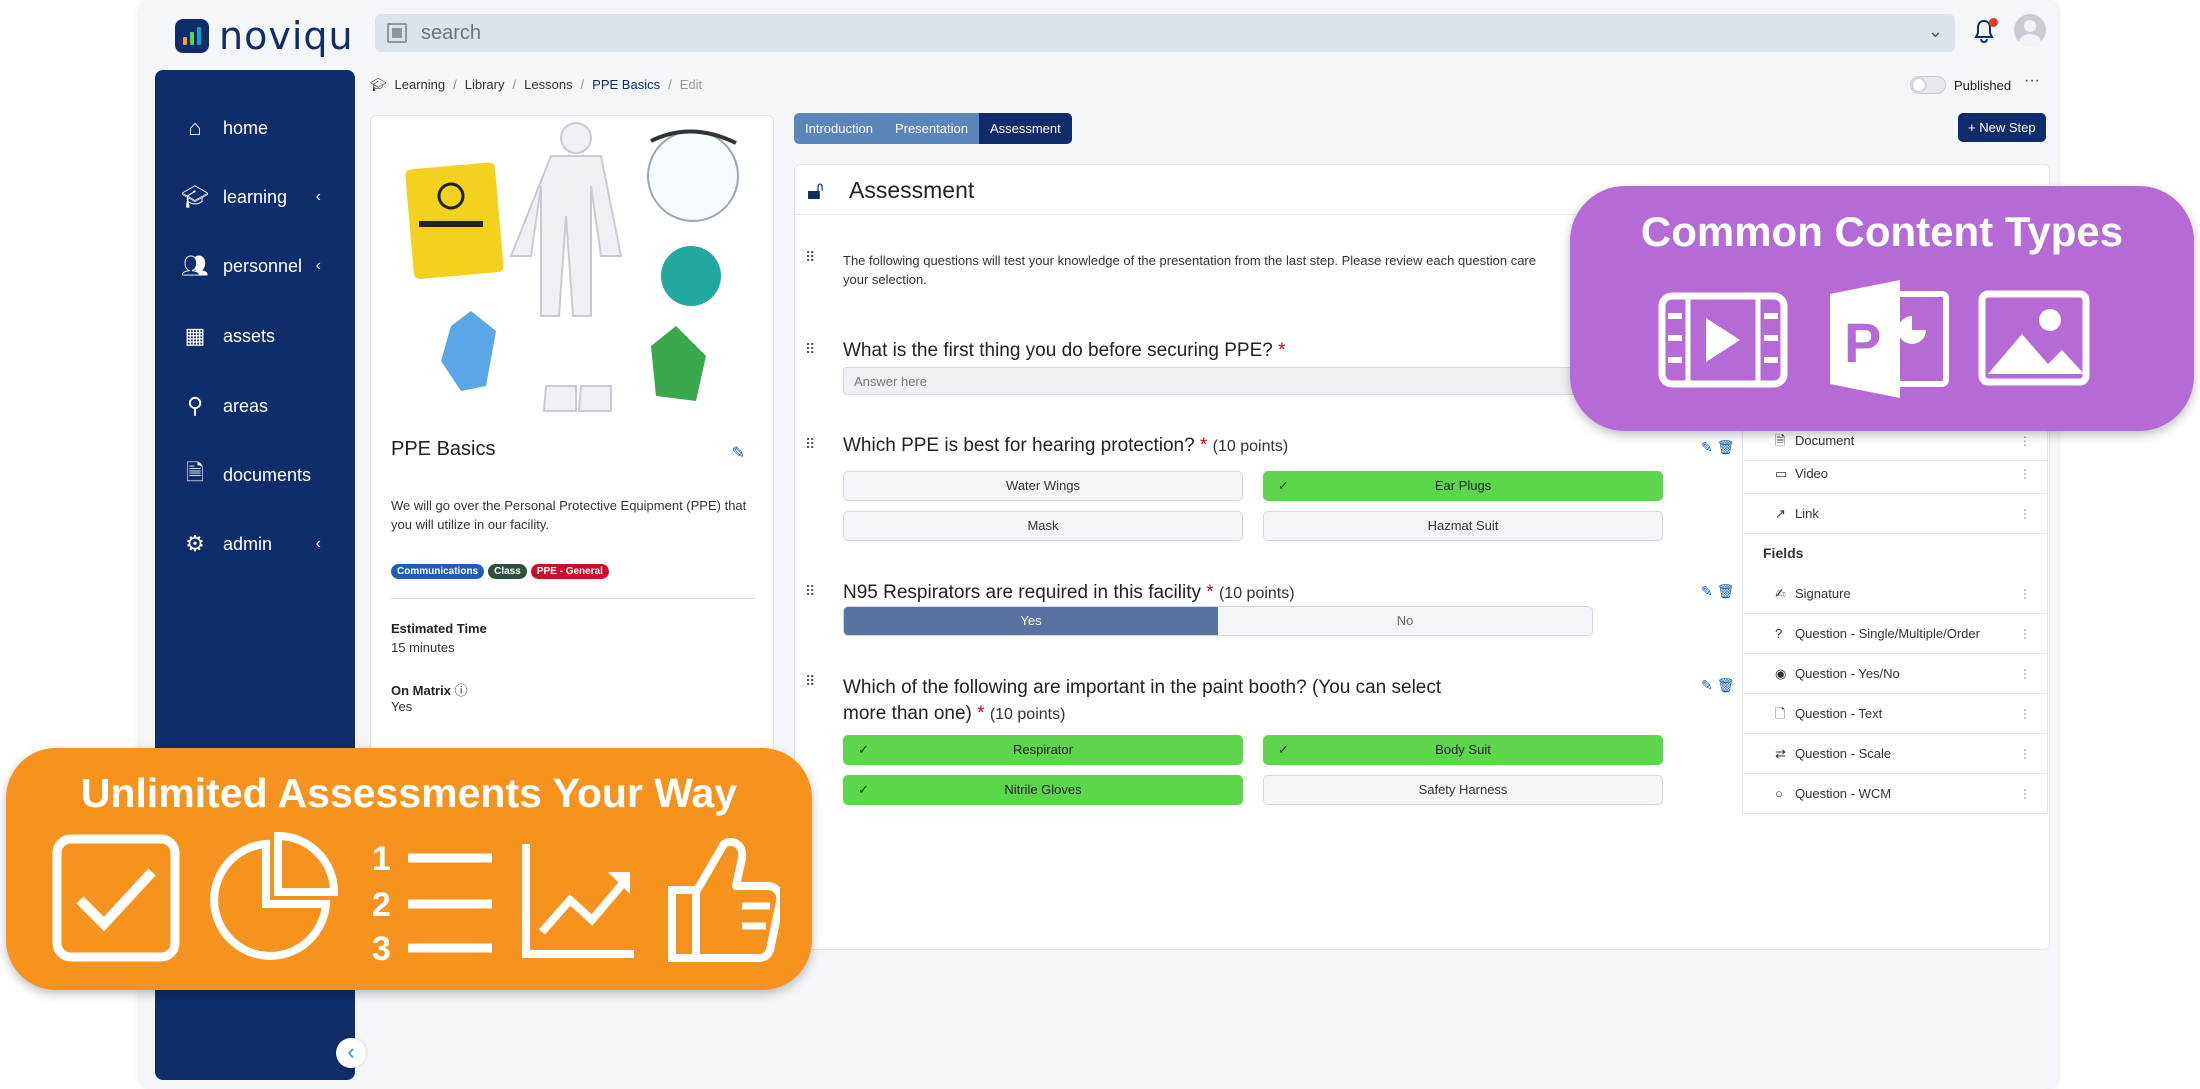 This screenshot has width=2200, height=1089. Describe the element at coordinates (500, 571) in the screenshot. I see `tag-list: Communications Class PPE - General` at that location.